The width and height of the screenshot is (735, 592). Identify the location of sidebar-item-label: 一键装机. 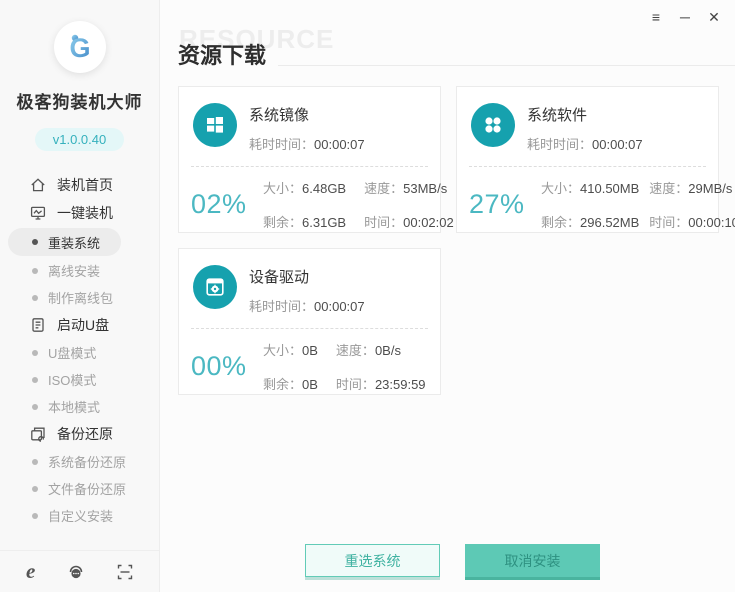
(85, 213).